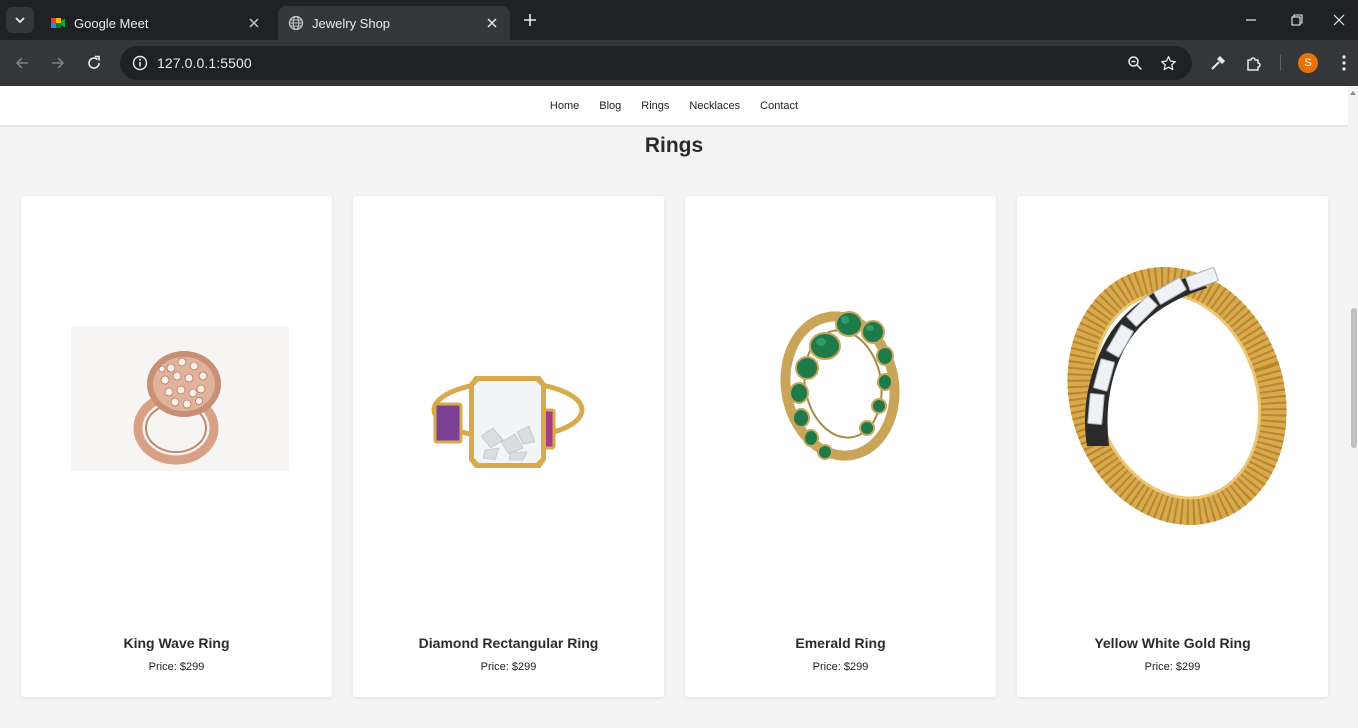  Describe the element at coordinates (610, 106) in the screenshot. I see `nav-link-blog: Blog` at that location.